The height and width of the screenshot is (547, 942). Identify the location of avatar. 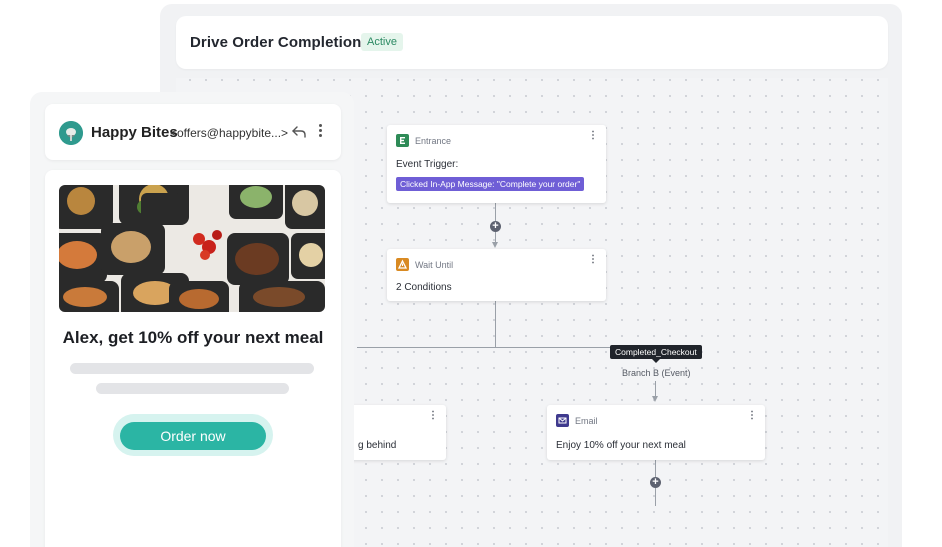
(71, 133).